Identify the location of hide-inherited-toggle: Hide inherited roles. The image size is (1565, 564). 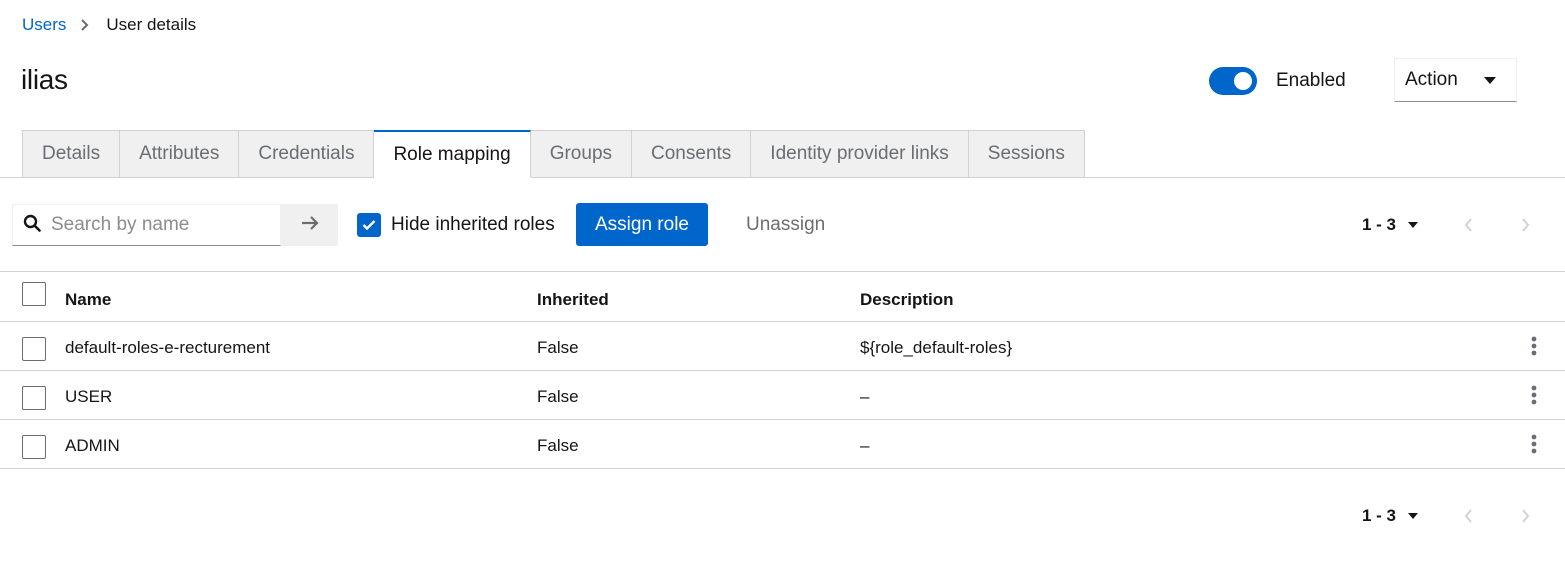
(456, 225).